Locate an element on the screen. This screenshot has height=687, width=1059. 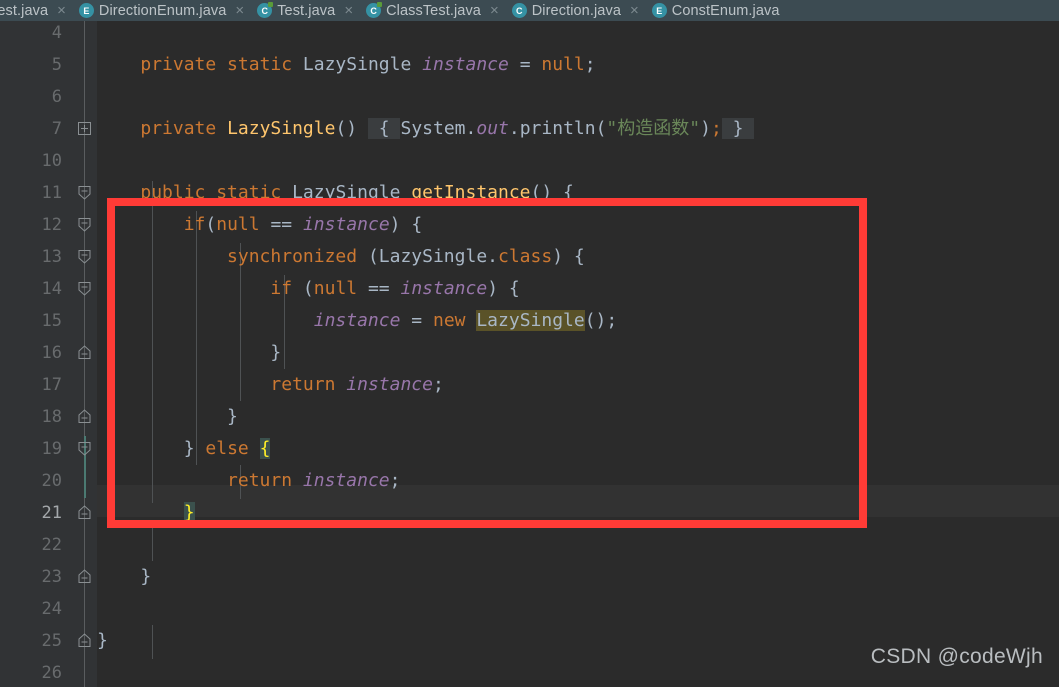
code-row: 21 } is located at coordinates (529, 513).